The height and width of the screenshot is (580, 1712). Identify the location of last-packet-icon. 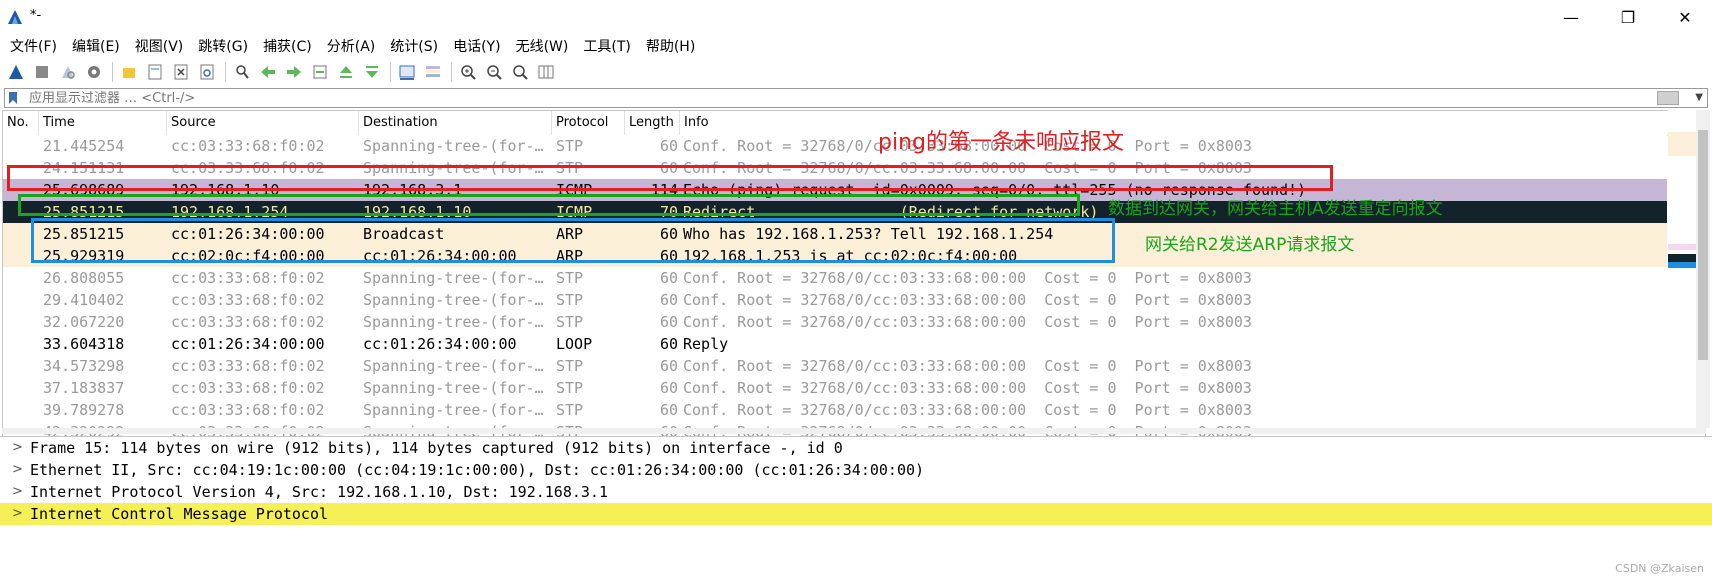
(372, 72).